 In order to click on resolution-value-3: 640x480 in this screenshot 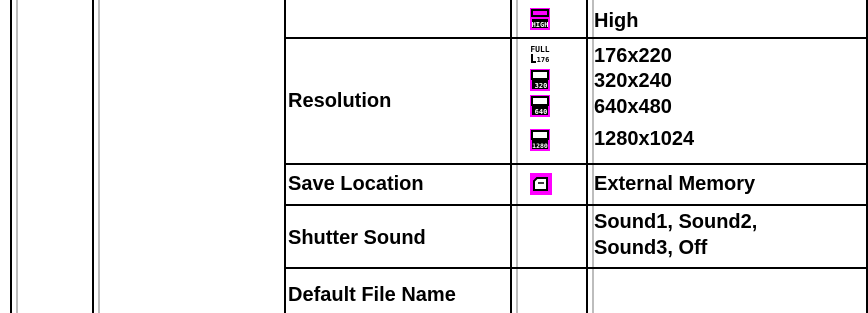, I will do `click(633, 107)`.